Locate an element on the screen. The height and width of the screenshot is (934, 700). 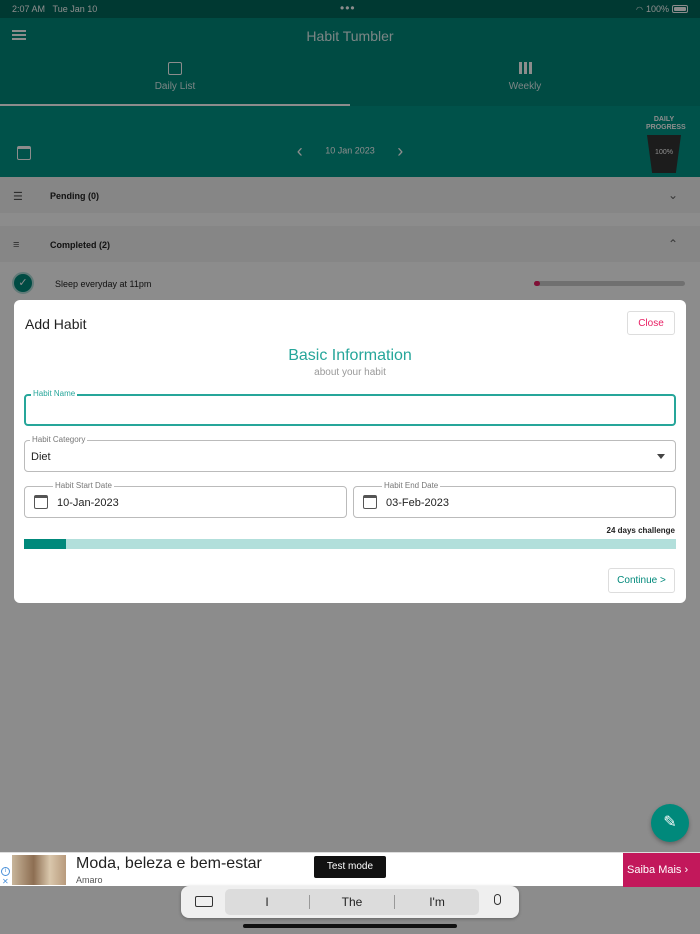
add-note-icon: ✎ is located at coordinates (670, 822).